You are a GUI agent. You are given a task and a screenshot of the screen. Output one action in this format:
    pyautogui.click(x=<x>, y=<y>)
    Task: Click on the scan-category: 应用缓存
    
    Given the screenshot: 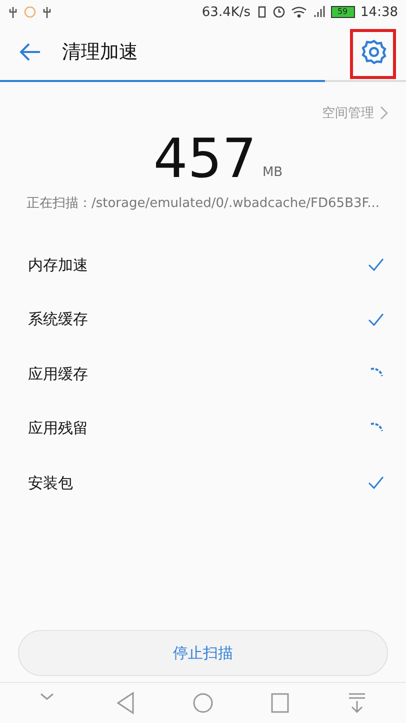 What is the action you would take?
    pyautogui.click(x=58, y=374)
    